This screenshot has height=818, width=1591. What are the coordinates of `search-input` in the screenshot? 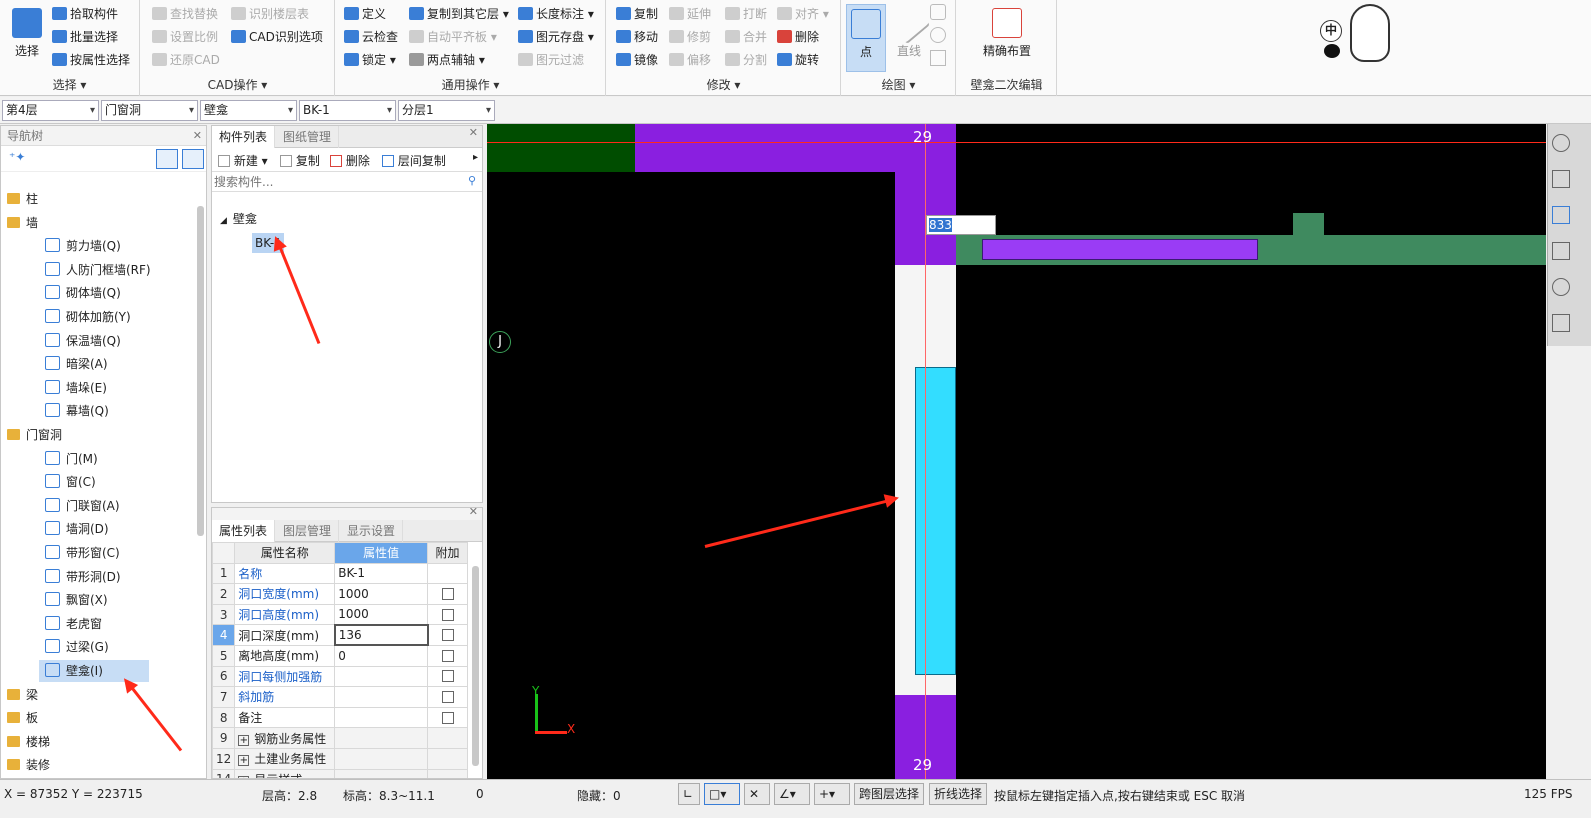 It's located at (339, 181).